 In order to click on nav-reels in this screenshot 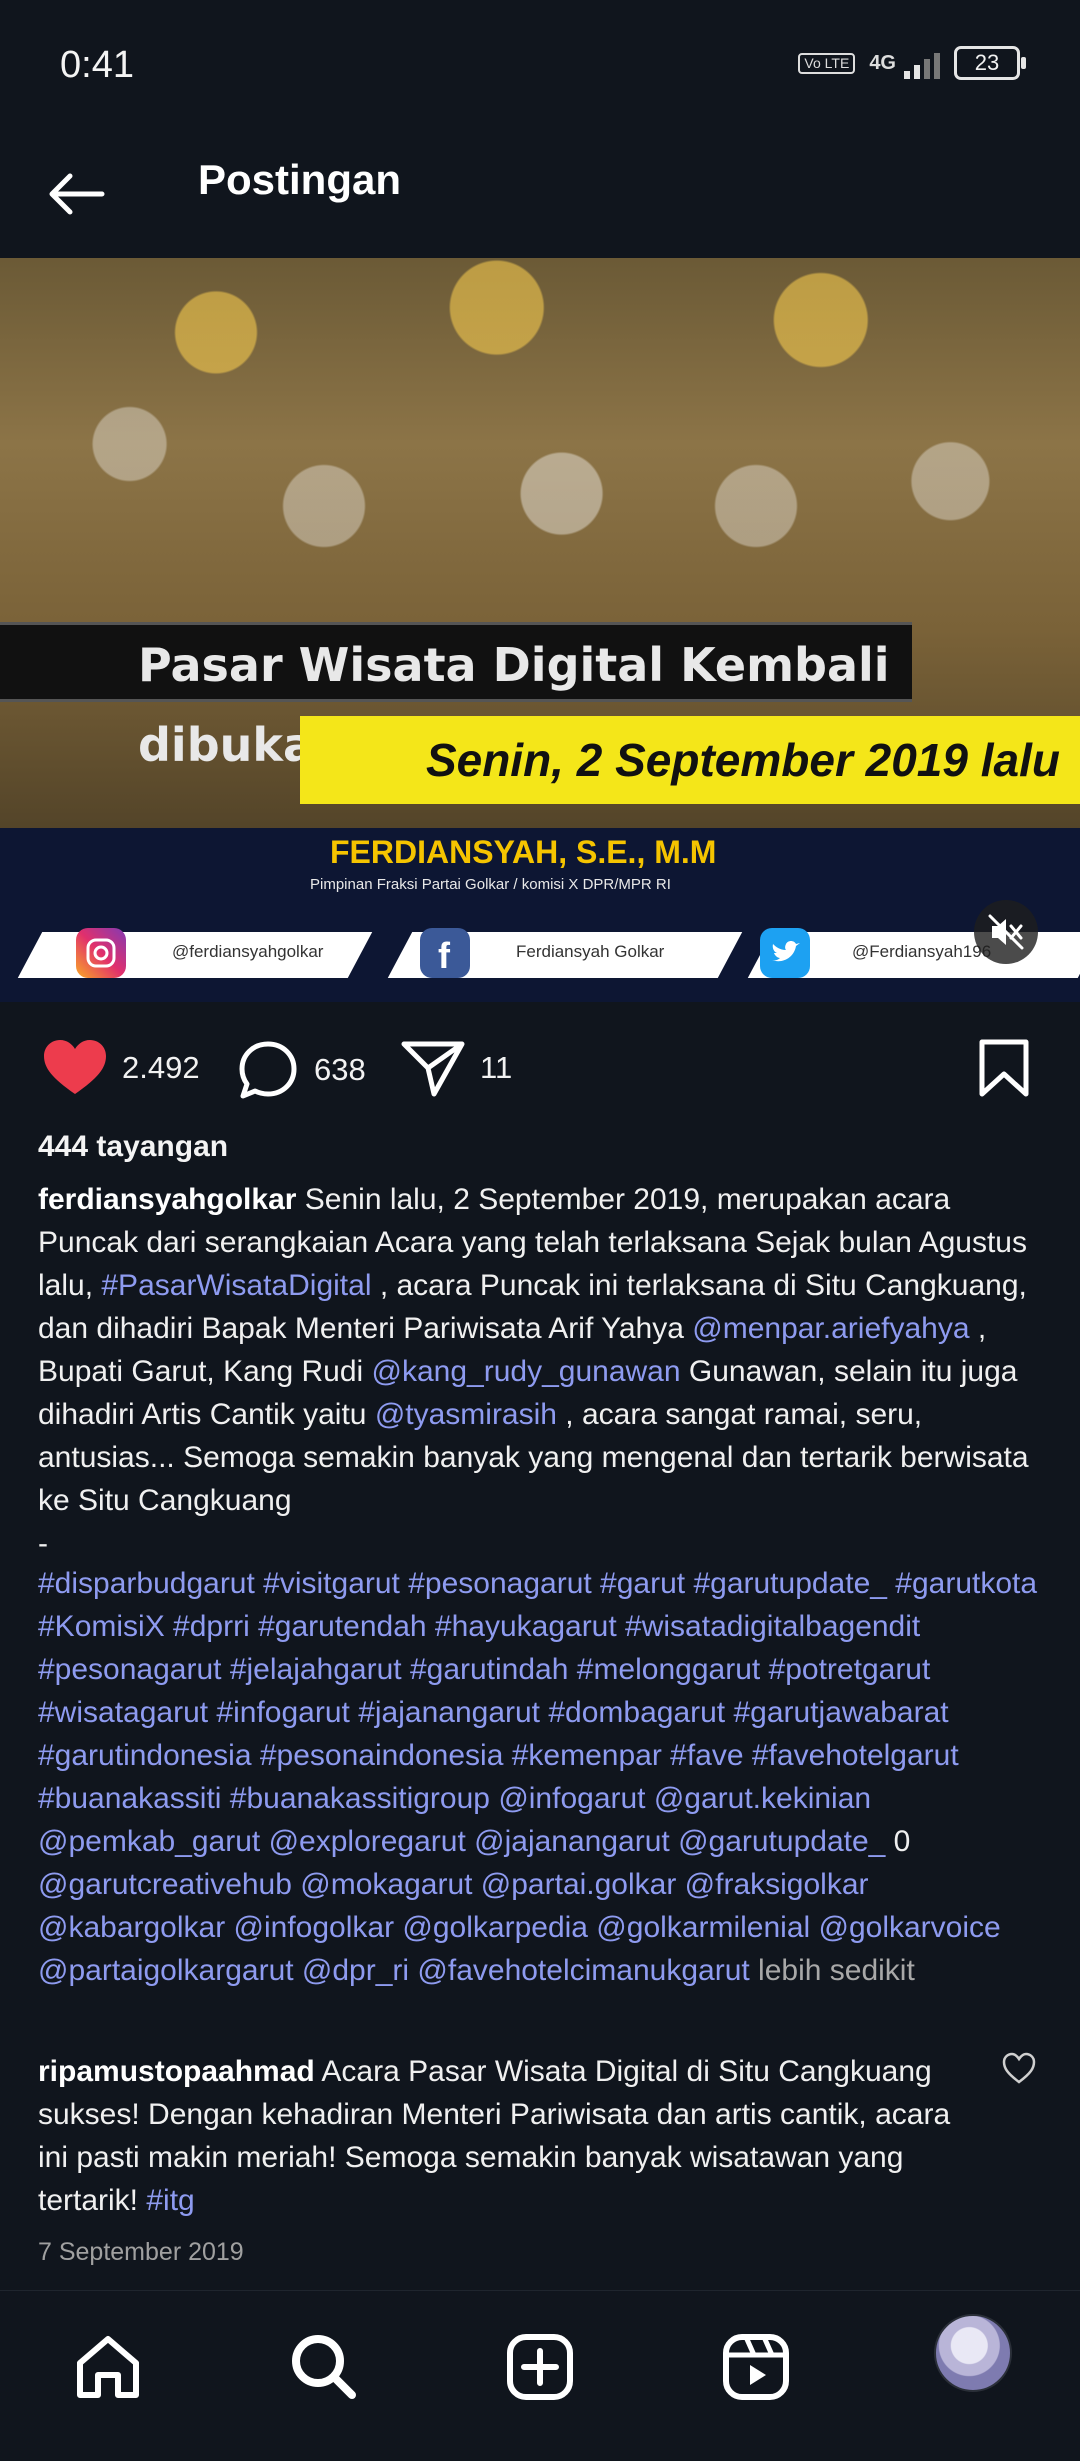, I will do `click(756, 2367)`.